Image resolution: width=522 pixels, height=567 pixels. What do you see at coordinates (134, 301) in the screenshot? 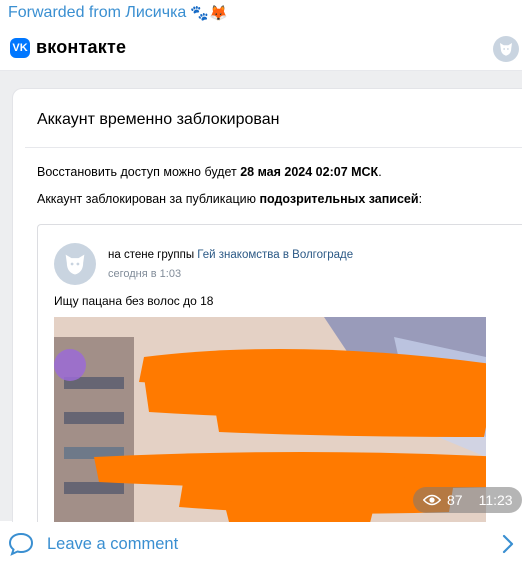
I see `post-text: Ищу пацана без волос до 18` at bounding box center [134, 301].